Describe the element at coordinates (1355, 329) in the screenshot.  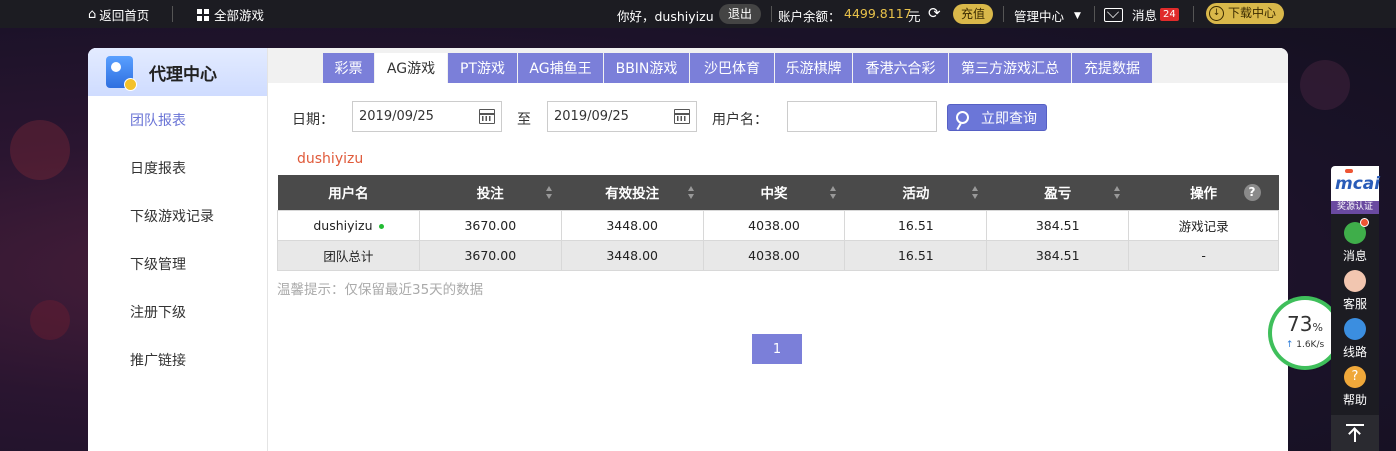
I see `speedometer-icon` at that location.